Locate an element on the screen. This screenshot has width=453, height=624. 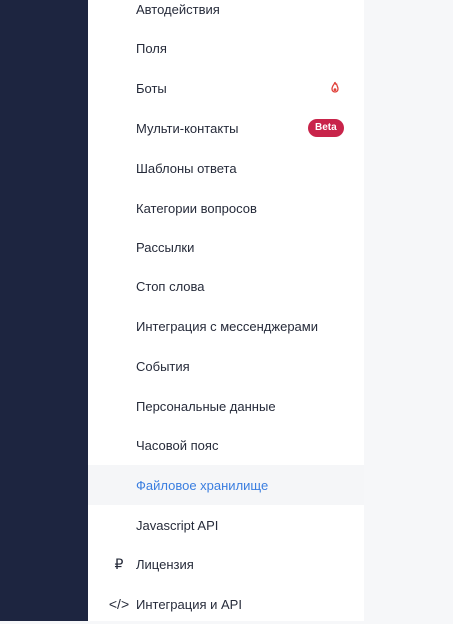
ruble-icon: ₽ is located at coordinates (119, 563).